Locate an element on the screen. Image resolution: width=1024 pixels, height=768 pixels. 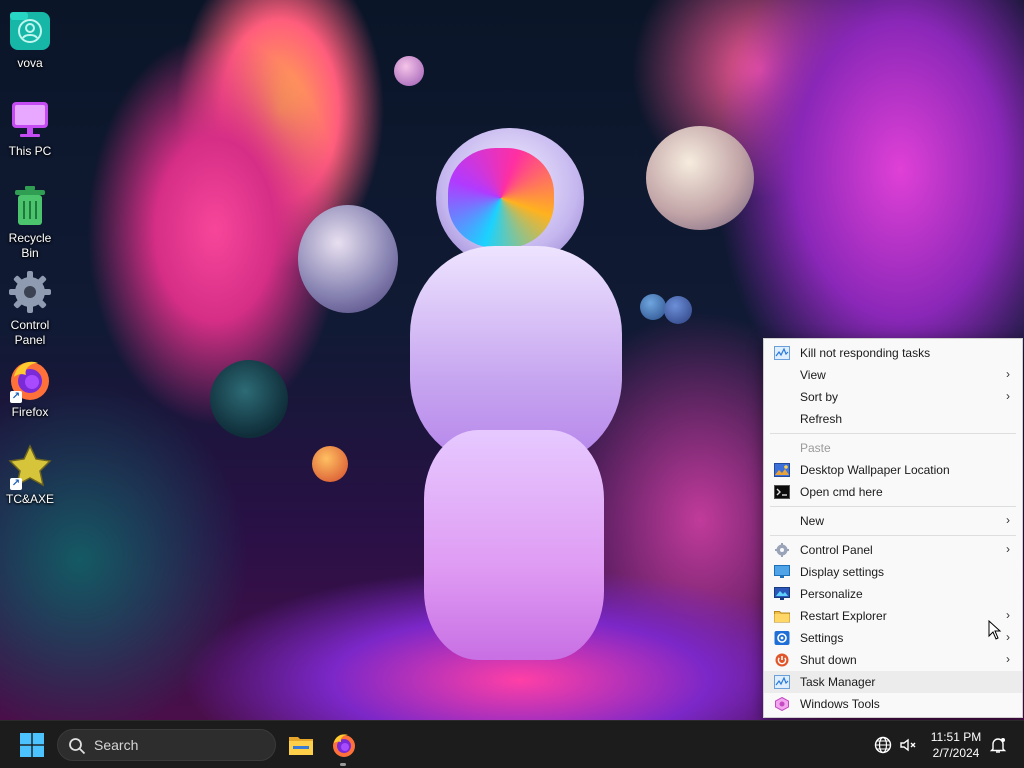
astronaut-visor is located at coordinates (501, 198).